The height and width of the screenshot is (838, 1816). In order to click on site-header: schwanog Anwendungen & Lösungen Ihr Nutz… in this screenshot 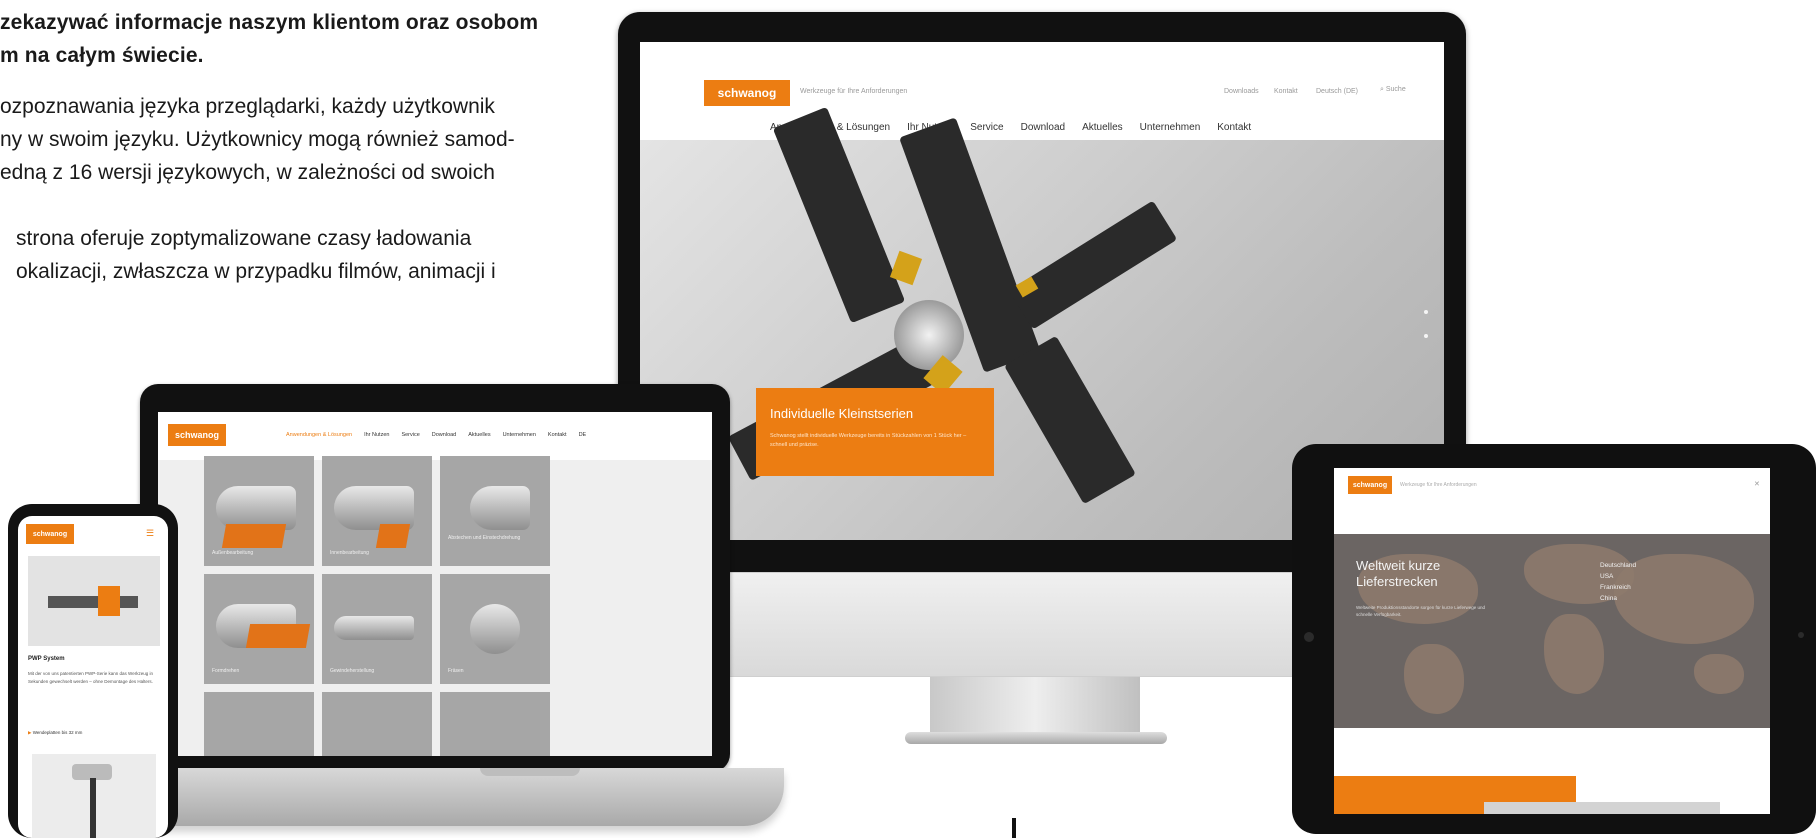, I will do `click(435, 436)`.